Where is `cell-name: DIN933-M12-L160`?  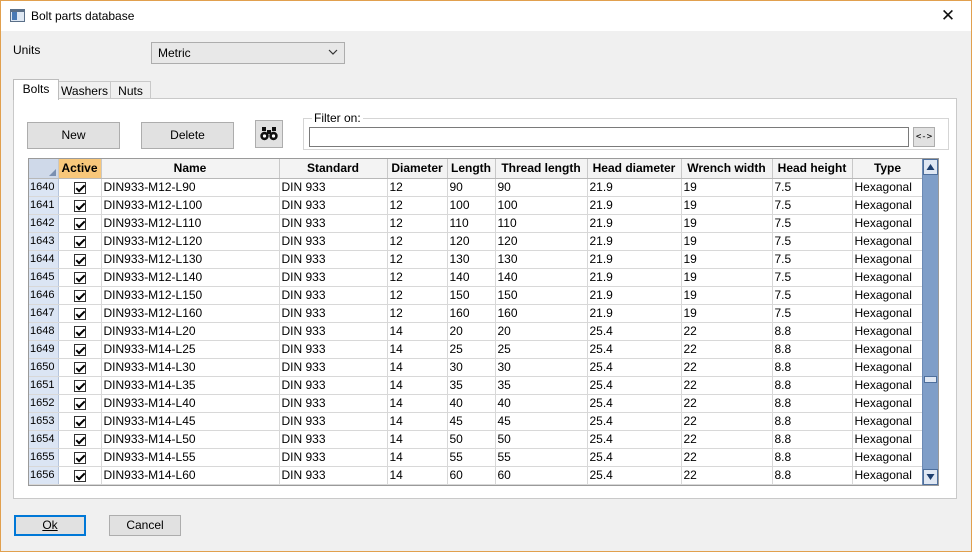 cell-name: DIN933-M12-L160 is located at coordinates (190, 313).